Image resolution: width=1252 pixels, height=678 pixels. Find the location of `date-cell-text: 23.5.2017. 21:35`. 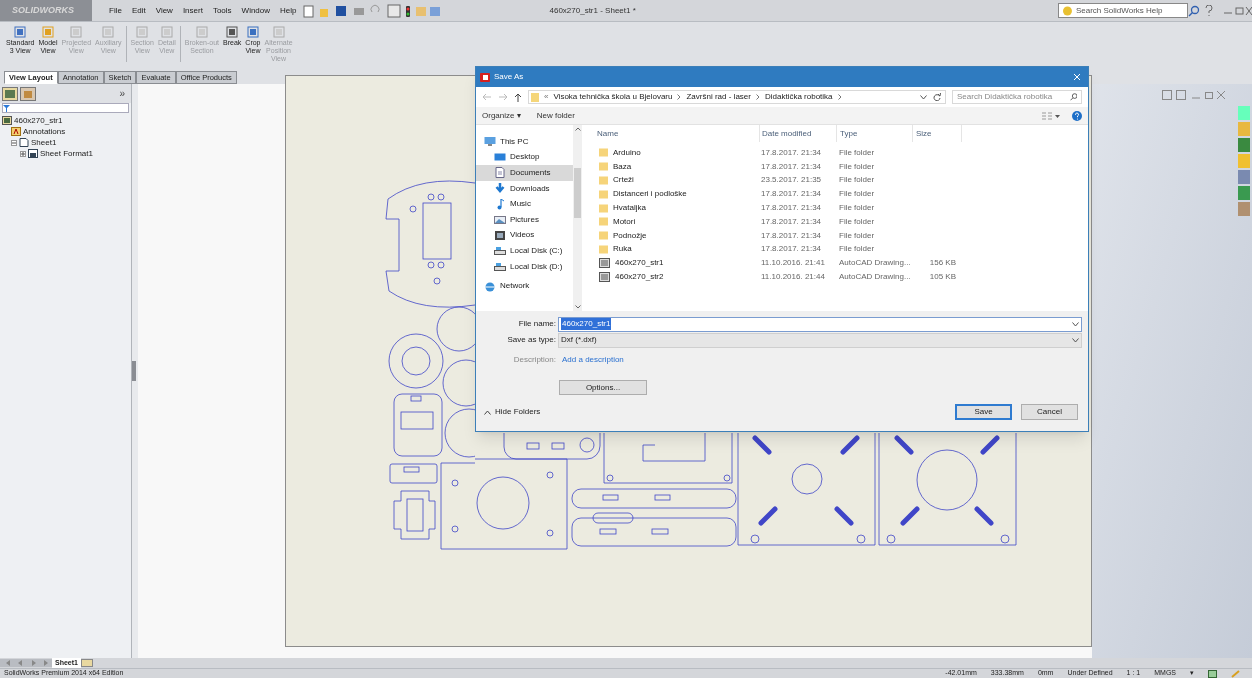

date-cell-text: 23.5.2017. 21:35 is located at coordinates (791, 180).